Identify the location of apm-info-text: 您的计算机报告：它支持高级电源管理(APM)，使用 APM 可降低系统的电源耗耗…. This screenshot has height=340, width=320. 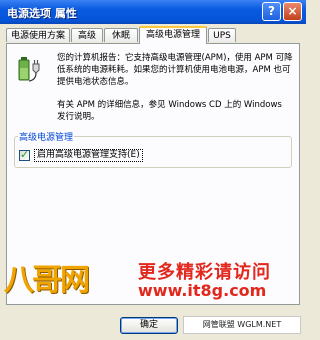
(175, 70).